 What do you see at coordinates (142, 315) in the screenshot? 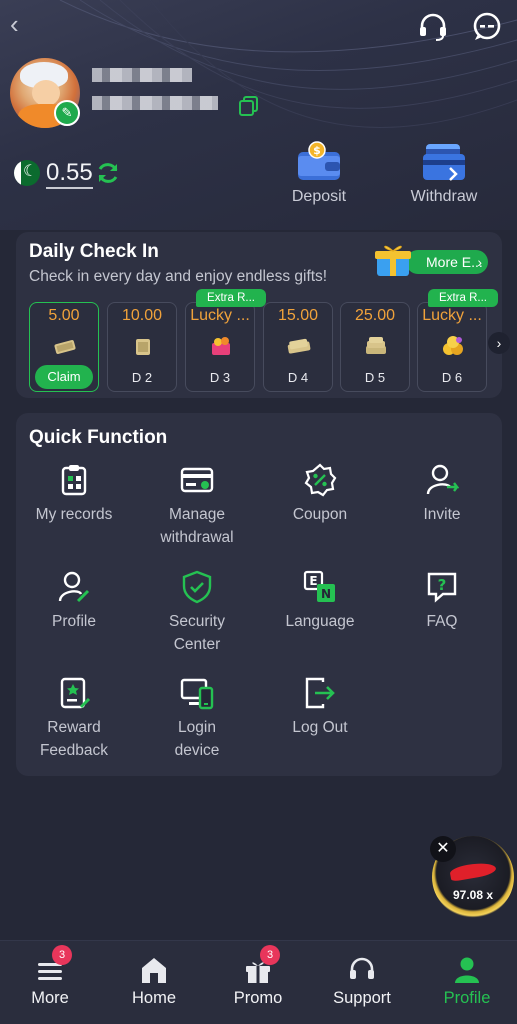
I see `day-amount: 10.00` at bounding box center [142, 315].